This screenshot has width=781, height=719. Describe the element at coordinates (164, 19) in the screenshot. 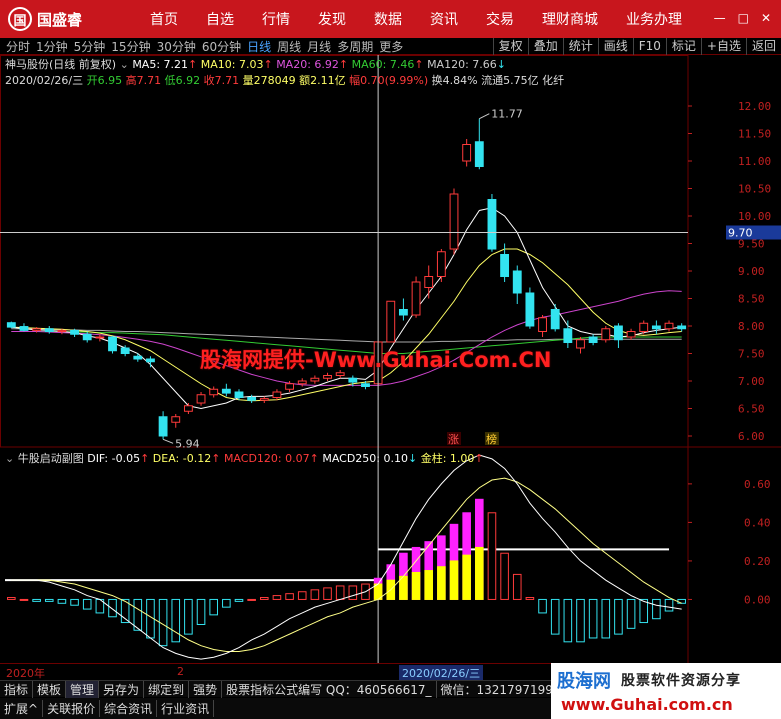

I see `nav-item-0: 首页` at that location.